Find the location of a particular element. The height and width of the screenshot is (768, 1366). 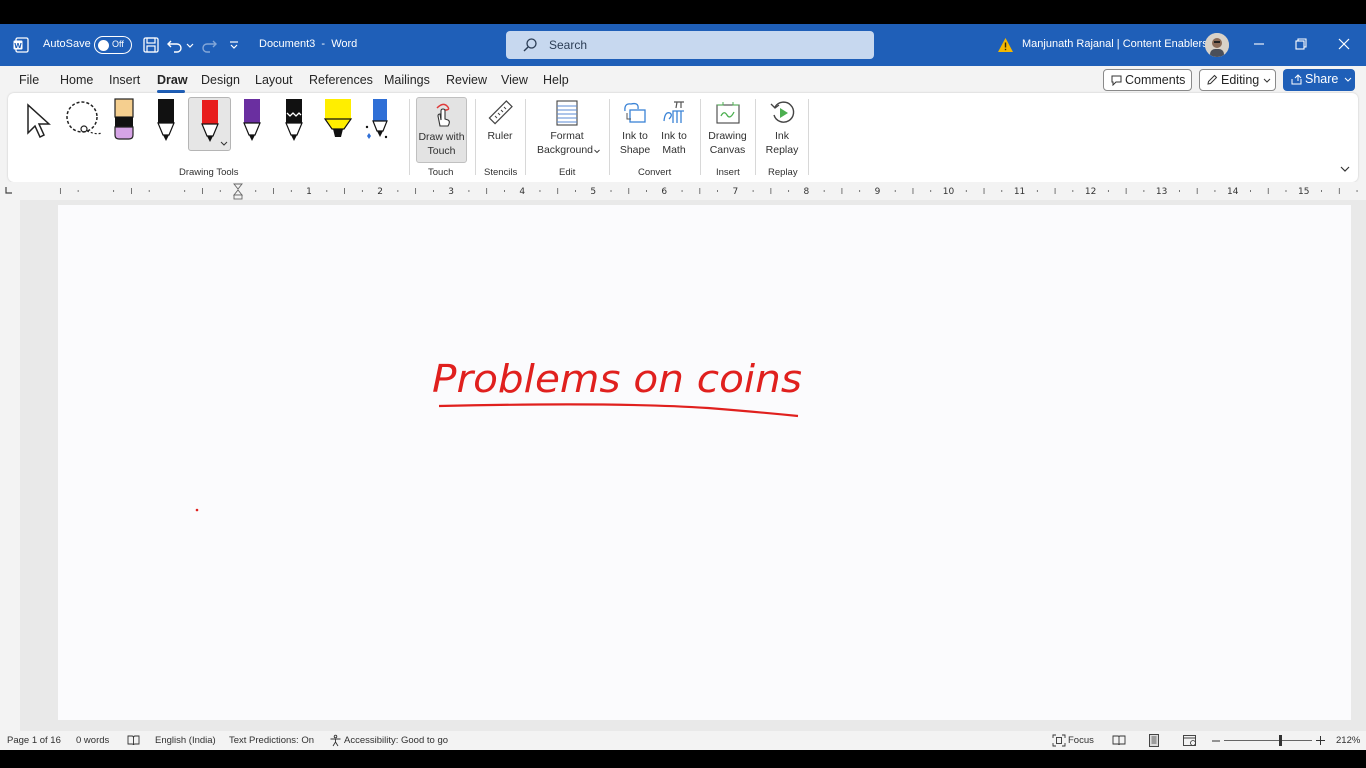

ruler-number: 9 is located at coordinates (878, 192).